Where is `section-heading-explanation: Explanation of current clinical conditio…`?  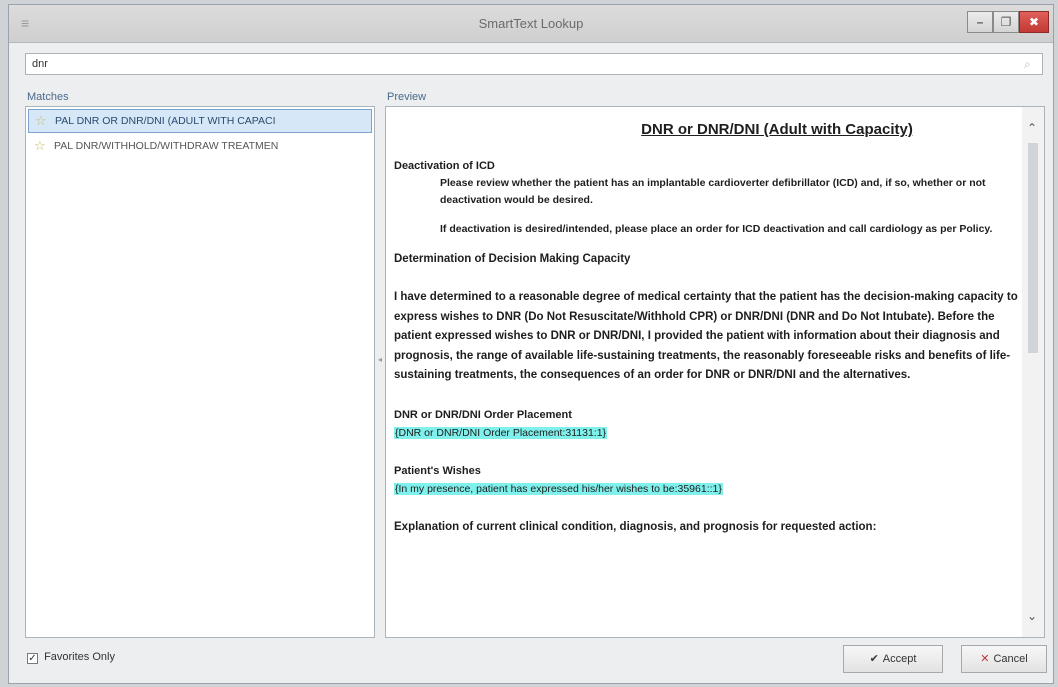 section-heading-explanation: Explanation of current clinical conditio… is located at coordinates (635, 526).